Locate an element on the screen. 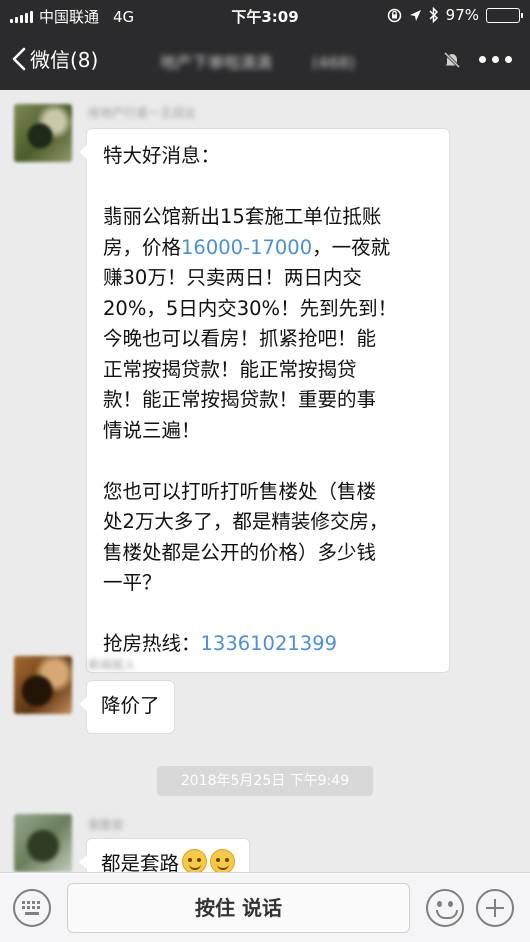  message-line: 房，价格16000-17000，一夜就 is located at coordinates (247, 247).